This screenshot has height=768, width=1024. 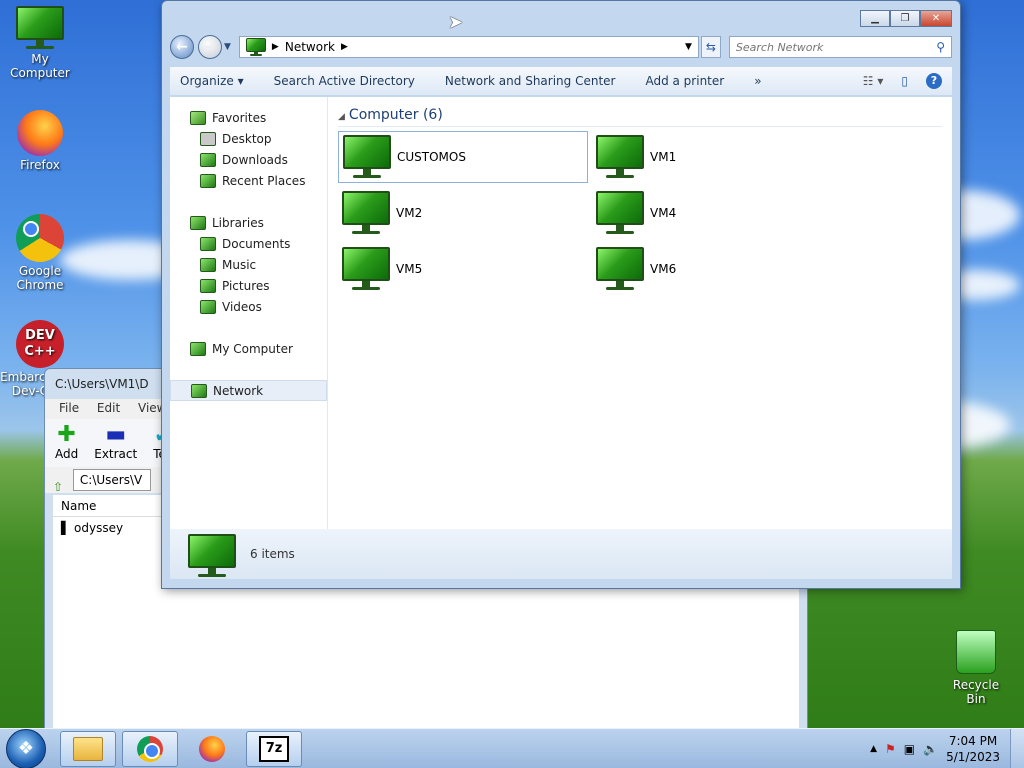 I want to click on system-tray: ▲ ⚑ ▣ 🔈 7:04 PM 5/1/2023, so click(x=935, y=749).